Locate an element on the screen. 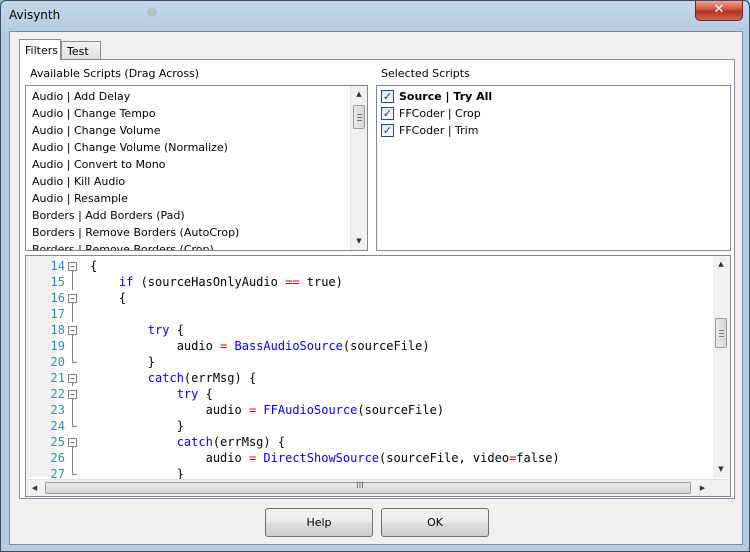 The width and height of the screenshot is (750, 552). list-item: Audio | Add Delay is located at coordinates (81, 96).